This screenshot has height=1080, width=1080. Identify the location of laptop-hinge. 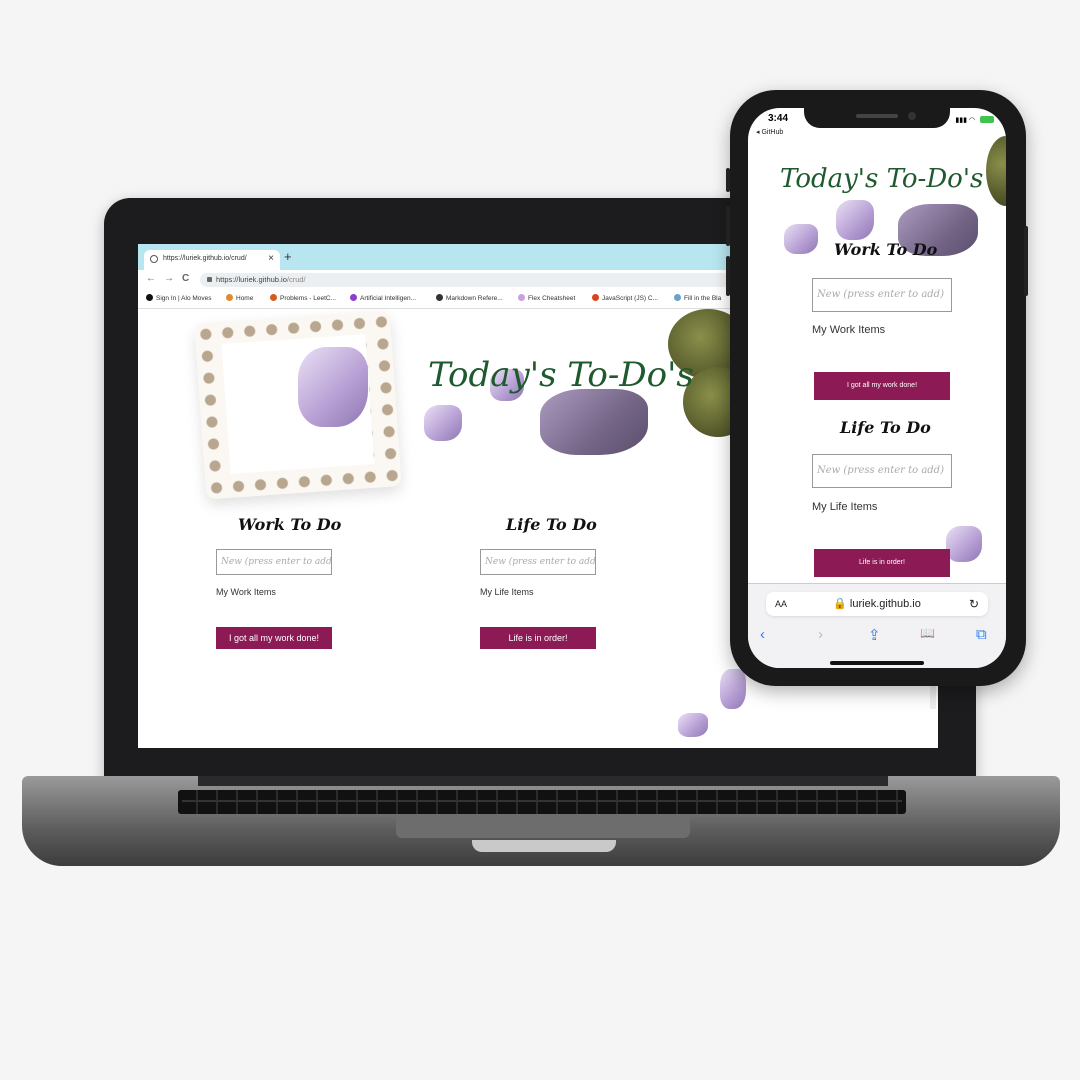
(543, 781).